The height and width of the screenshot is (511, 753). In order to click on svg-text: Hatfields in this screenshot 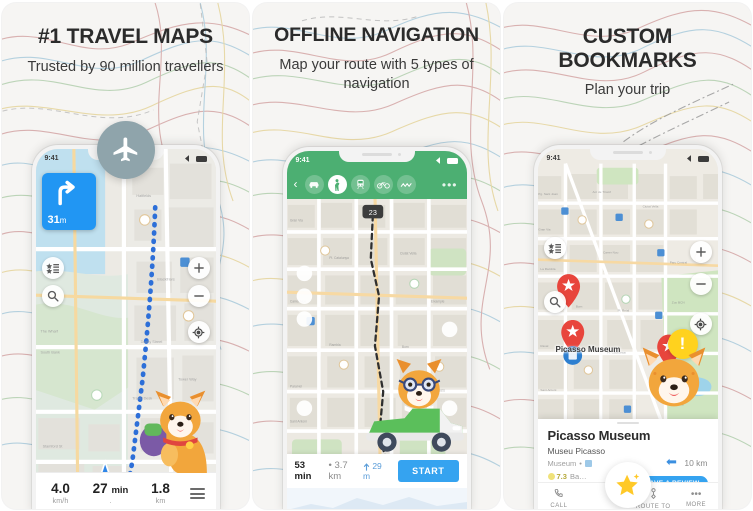, I will do `click(143, 196)`.